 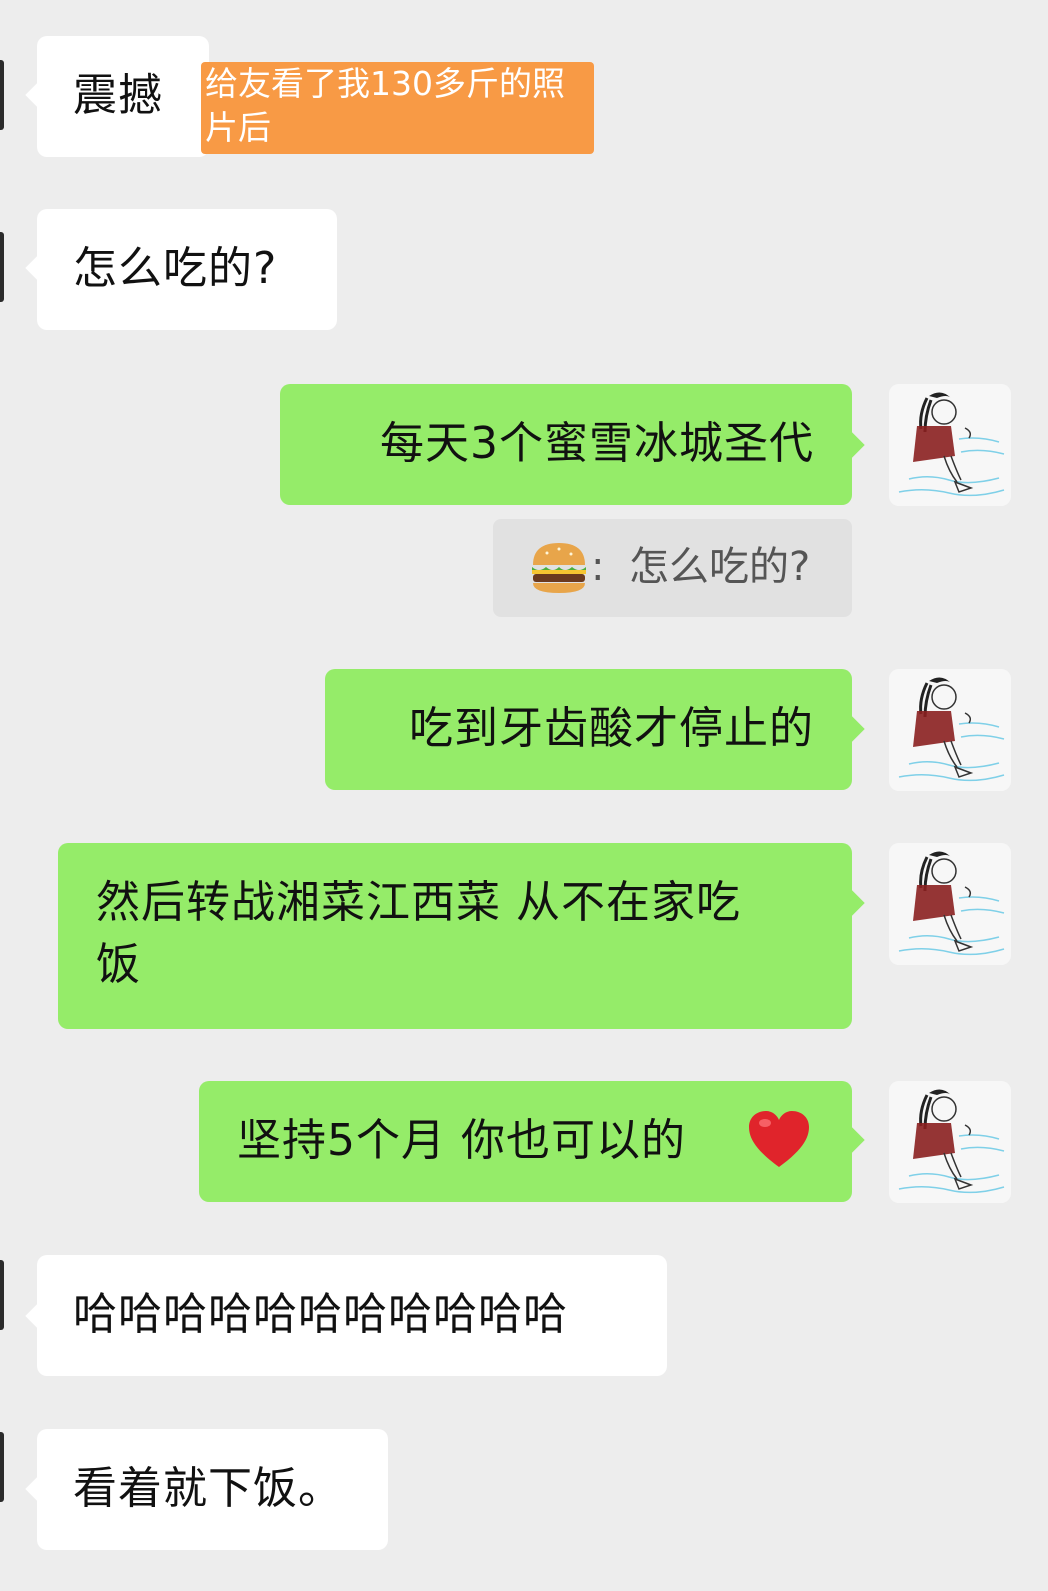 I want to click on message-text: 怎么吃的?, so click(x=175, y=268).